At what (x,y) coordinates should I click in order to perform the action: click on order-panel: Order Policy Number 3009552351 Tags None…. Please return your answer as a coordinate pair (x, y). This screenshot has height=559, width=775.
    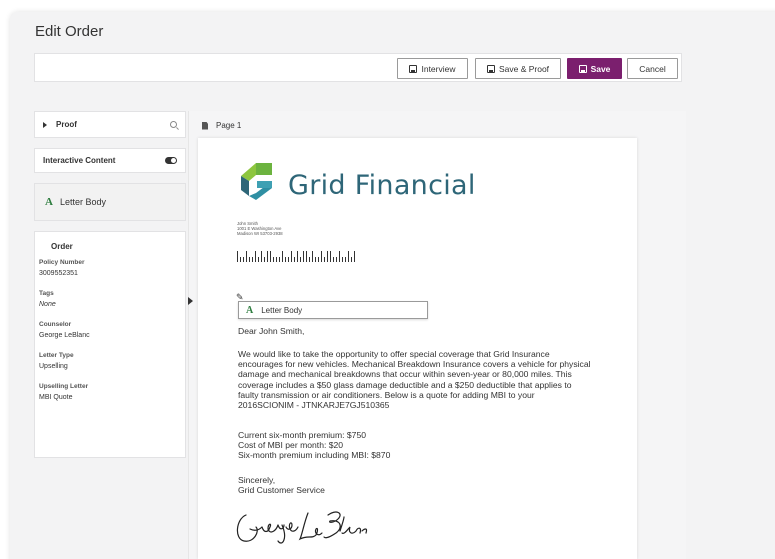
    Looking at the image, I should click on (110, 344).